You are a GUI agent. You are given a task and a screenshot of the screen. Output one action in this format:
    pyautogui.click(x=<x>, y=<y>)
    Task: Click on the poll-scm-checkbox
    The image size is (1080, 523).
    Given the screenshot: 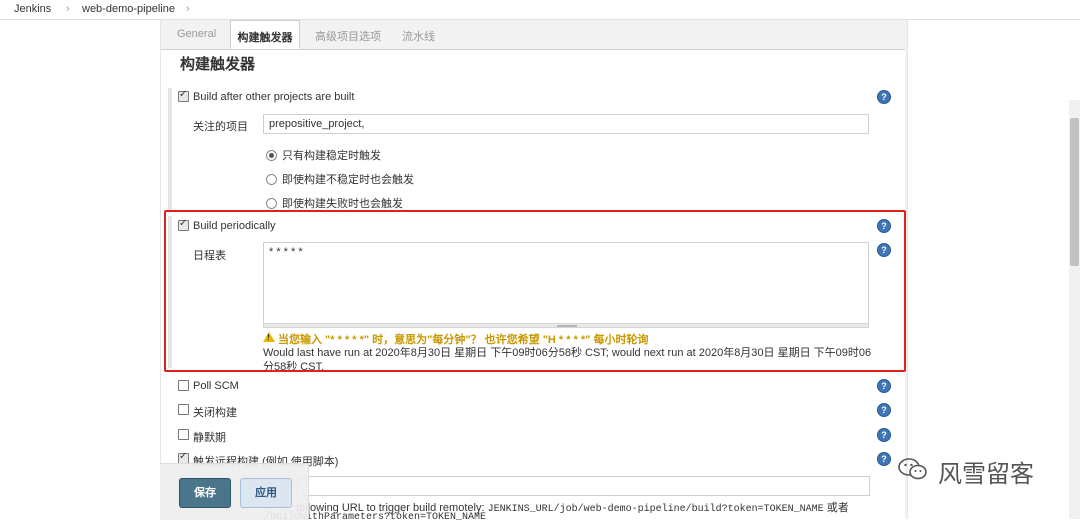 What is the action you would take?
    pyautogui.click(x=183, y=385)
    